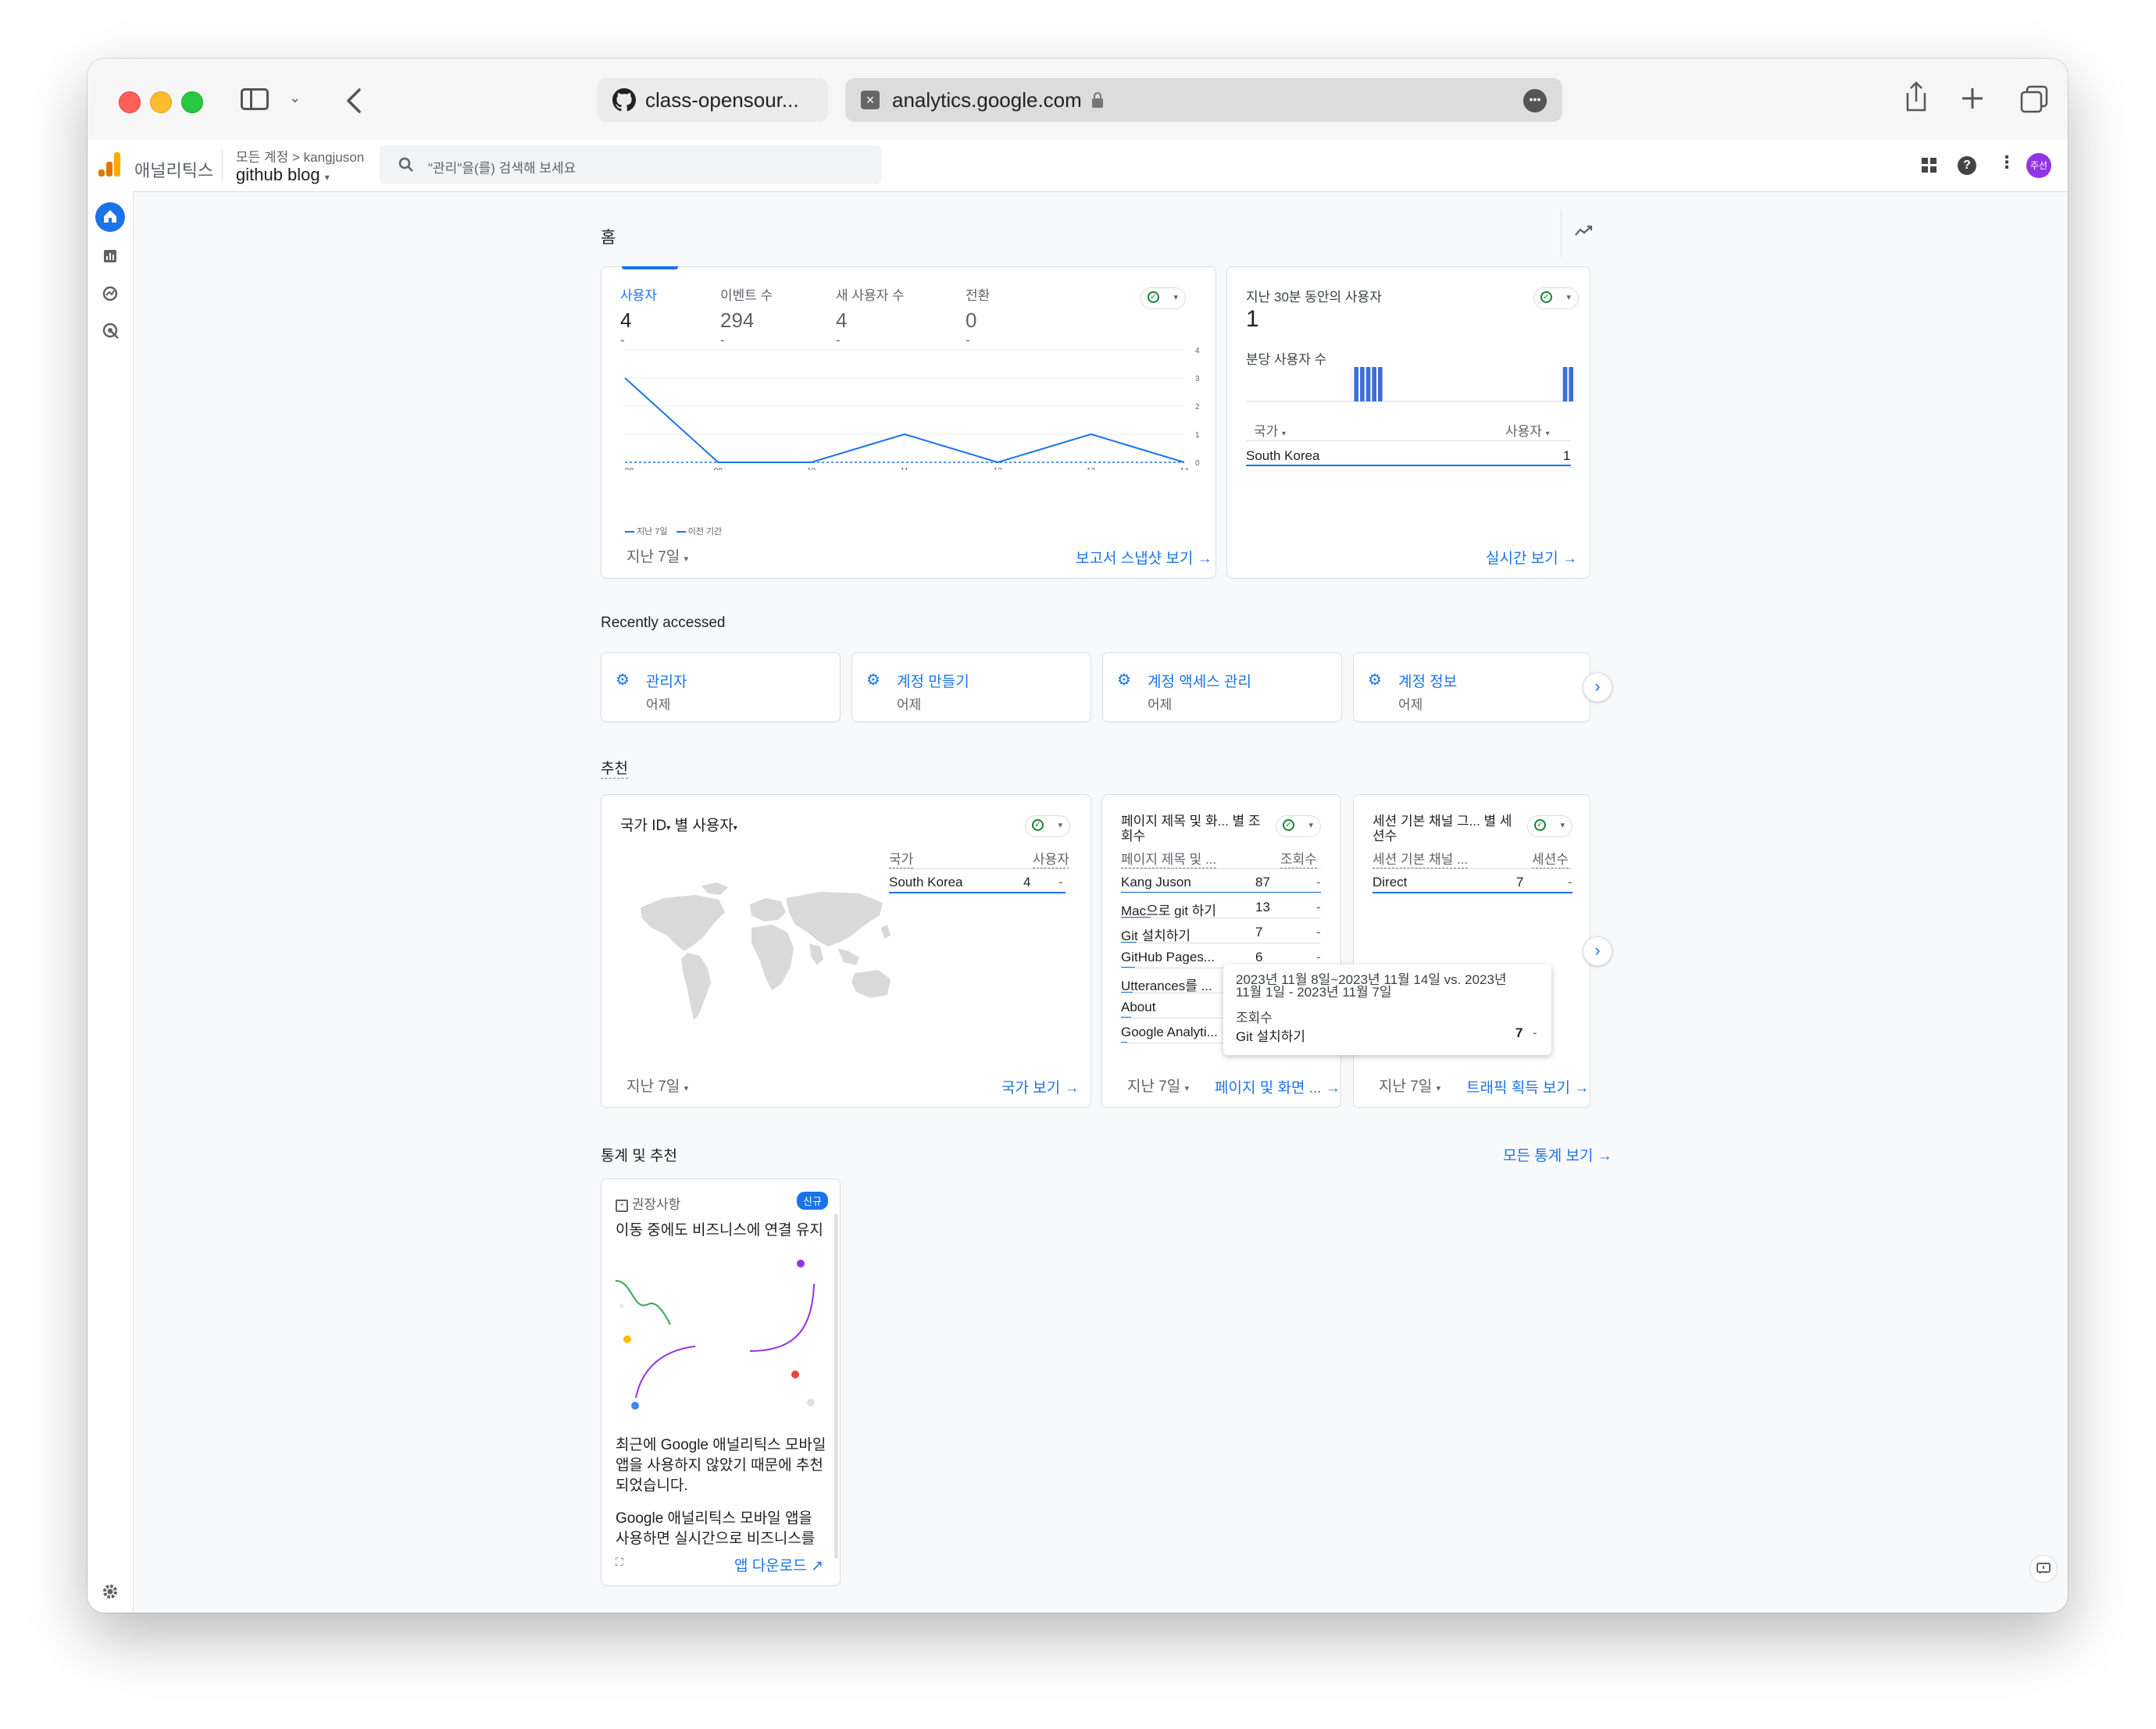  What do you see at coordinates (1409, 440) in the screenshot?
I see `table-divider` at bounding box center [1409, 440].